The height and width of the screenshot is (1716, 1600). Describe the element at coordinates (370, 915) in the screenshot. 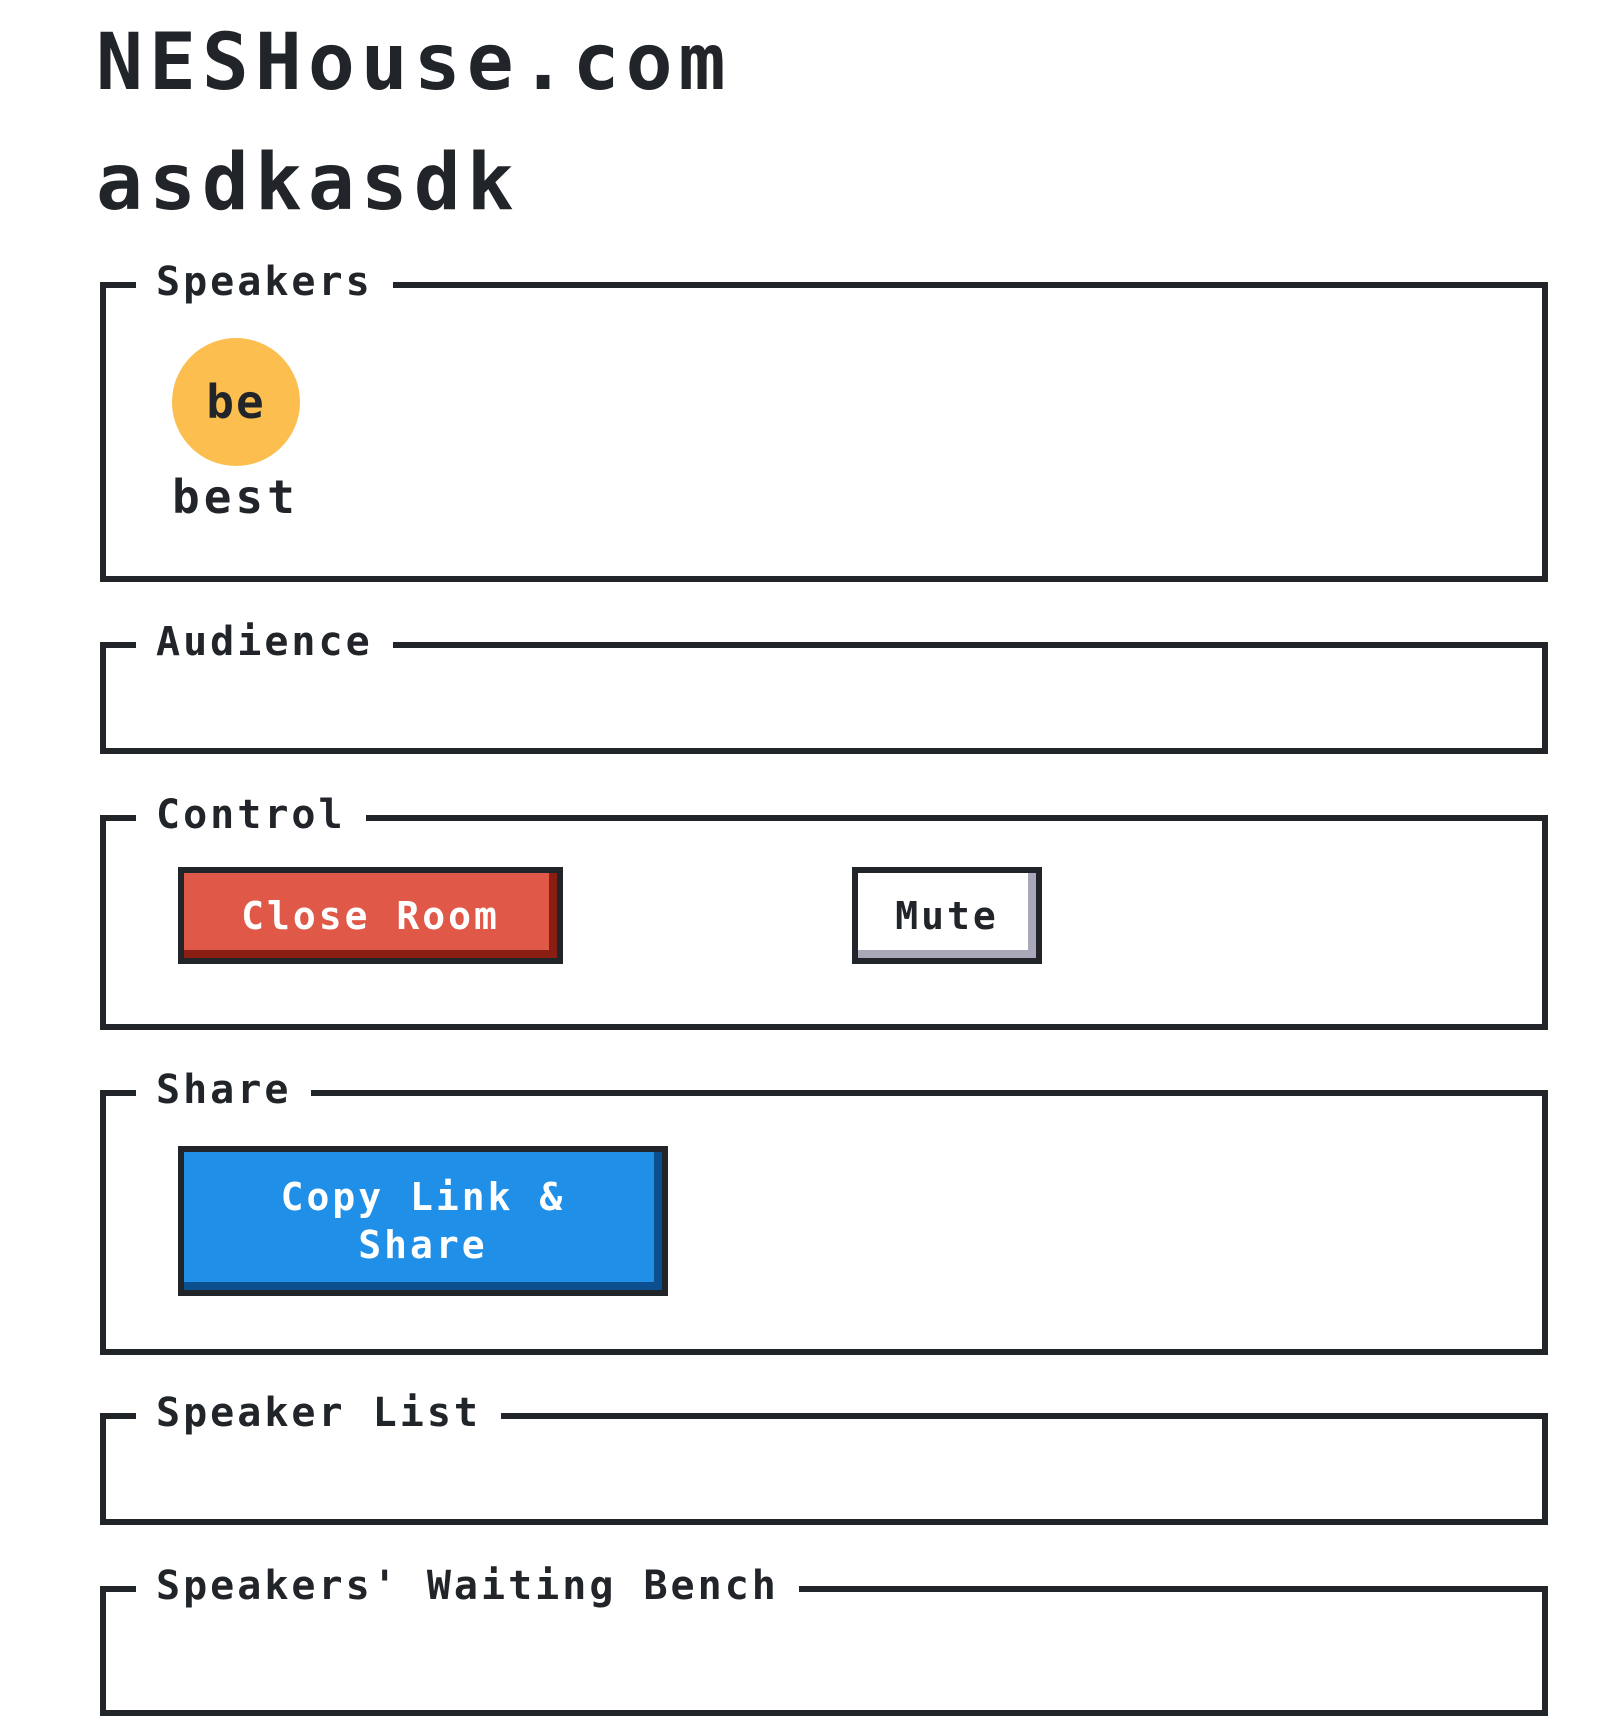

I see `close-room-button: Close Room` at that location.